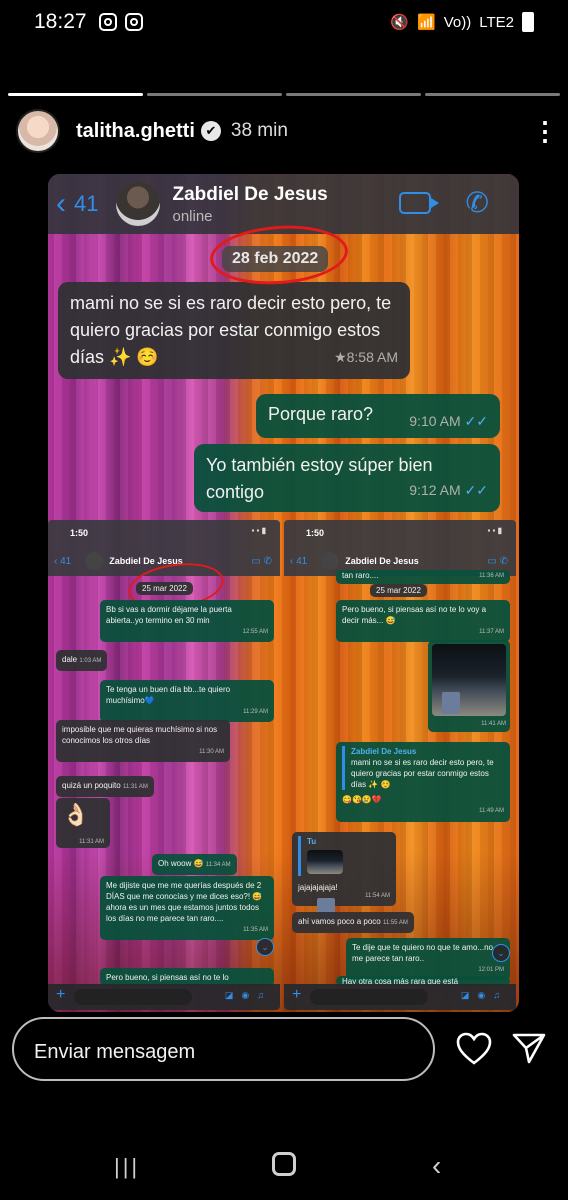 The width and height of the screenshot is (568, 1200). What do you see at coordinates (321, 414) in the screenshot?
I see `message-text: Porque raro?` at bounding box center [321, 414].